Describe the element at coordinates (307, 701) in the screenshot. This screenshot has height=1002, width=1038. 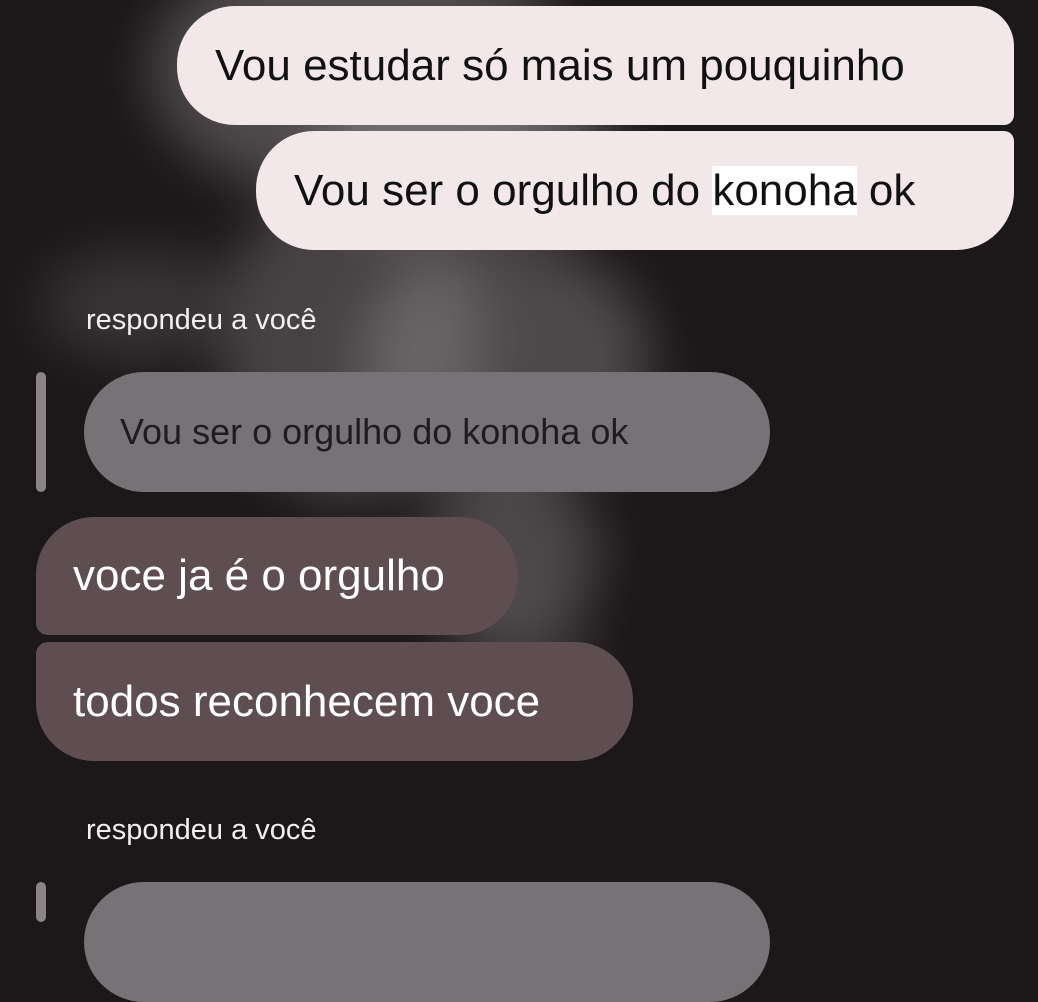
I see `received-message-text: todos reconhecem voce` at that location.